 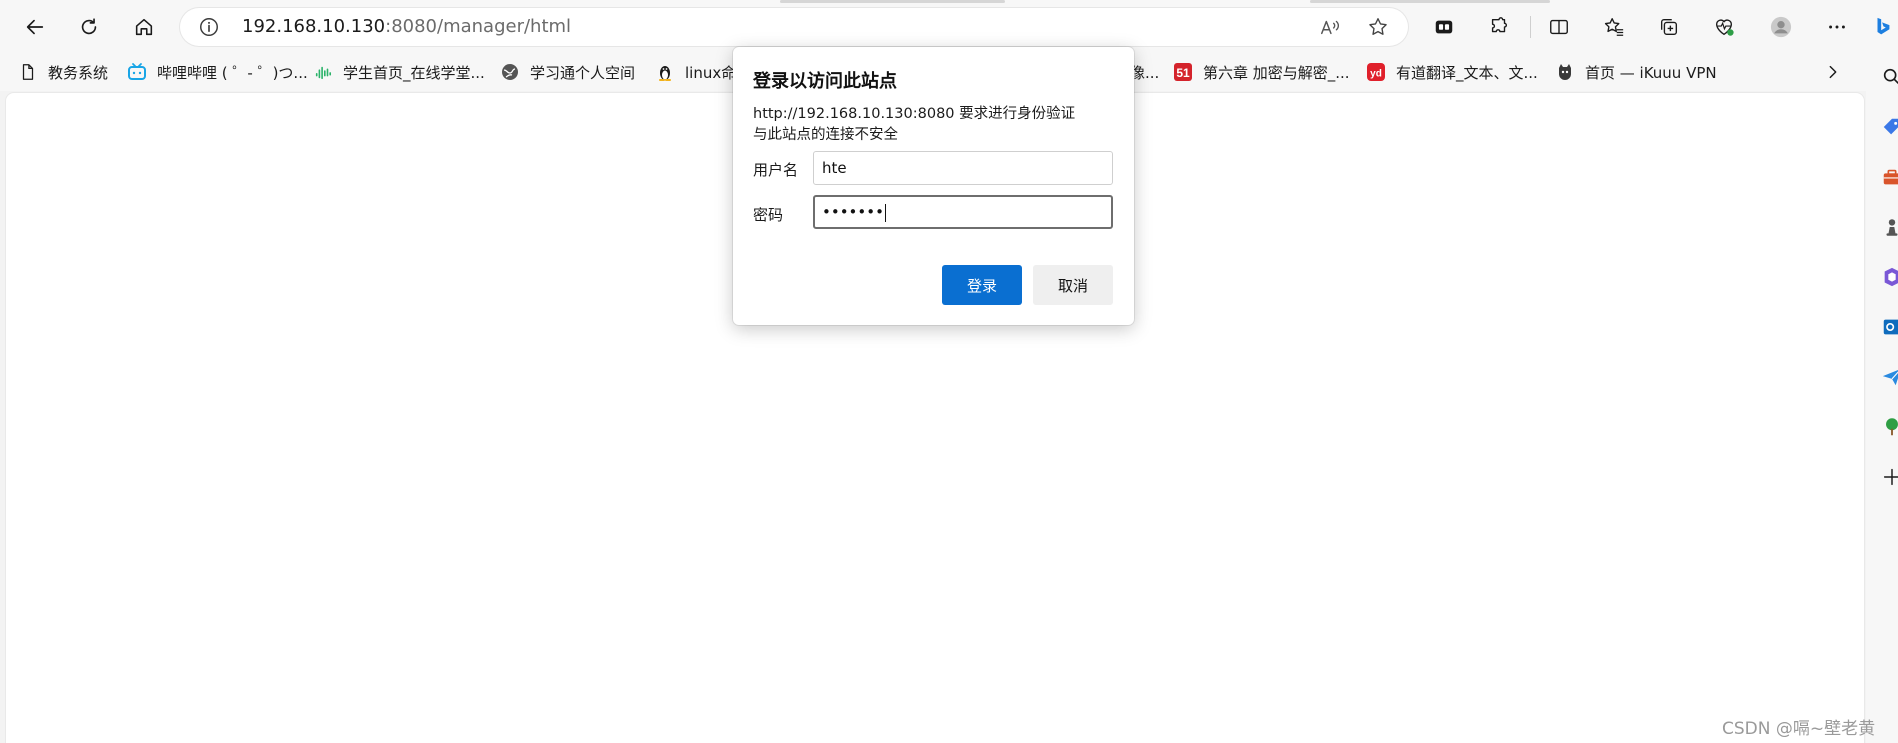 What do you see at coordinates (478, 26) in the screenshot?
I see `url-path: :8080/manager/html` at bounding box center [478, 26].